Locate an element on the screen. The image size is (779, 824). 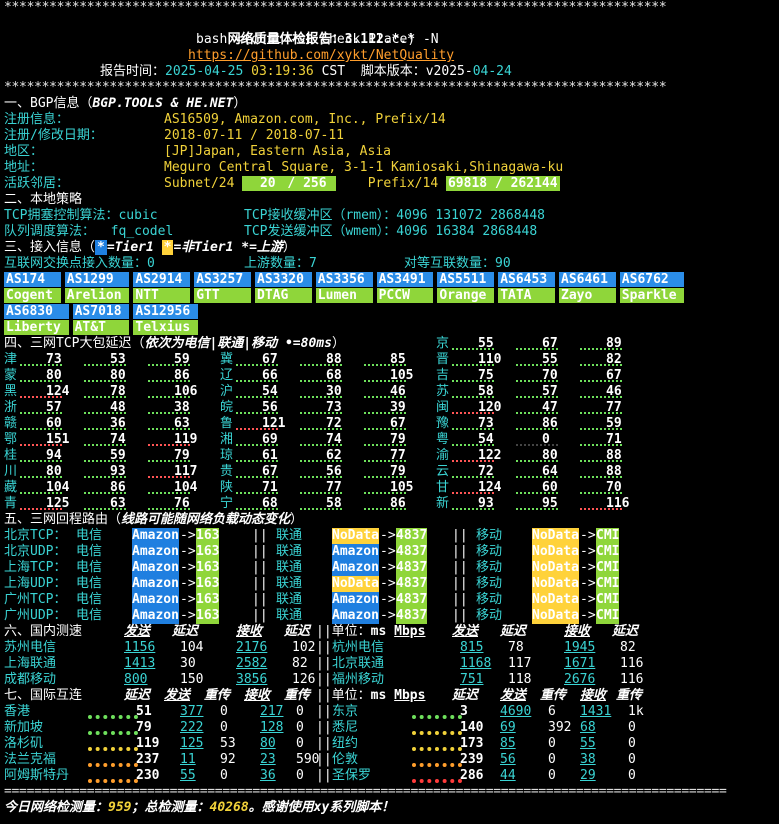
as-number-badge: AS7018 is located at coordinates (101, 311).